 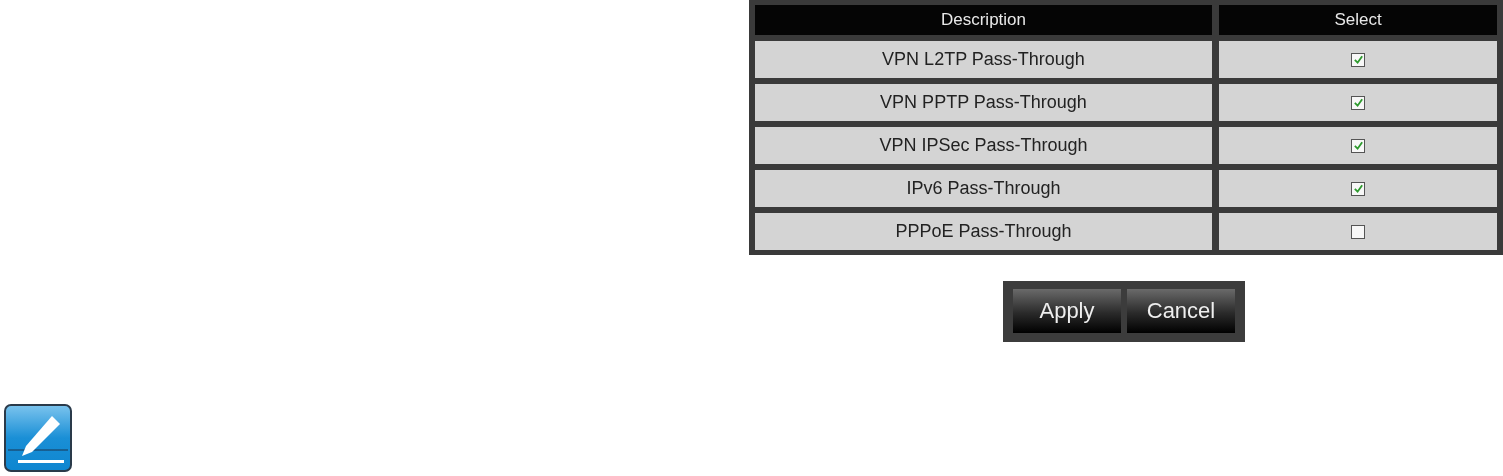 What do you see at coordinates (38, 438) in the screenshot?
I see `pencil-icon` at bounding box center [38, 438].